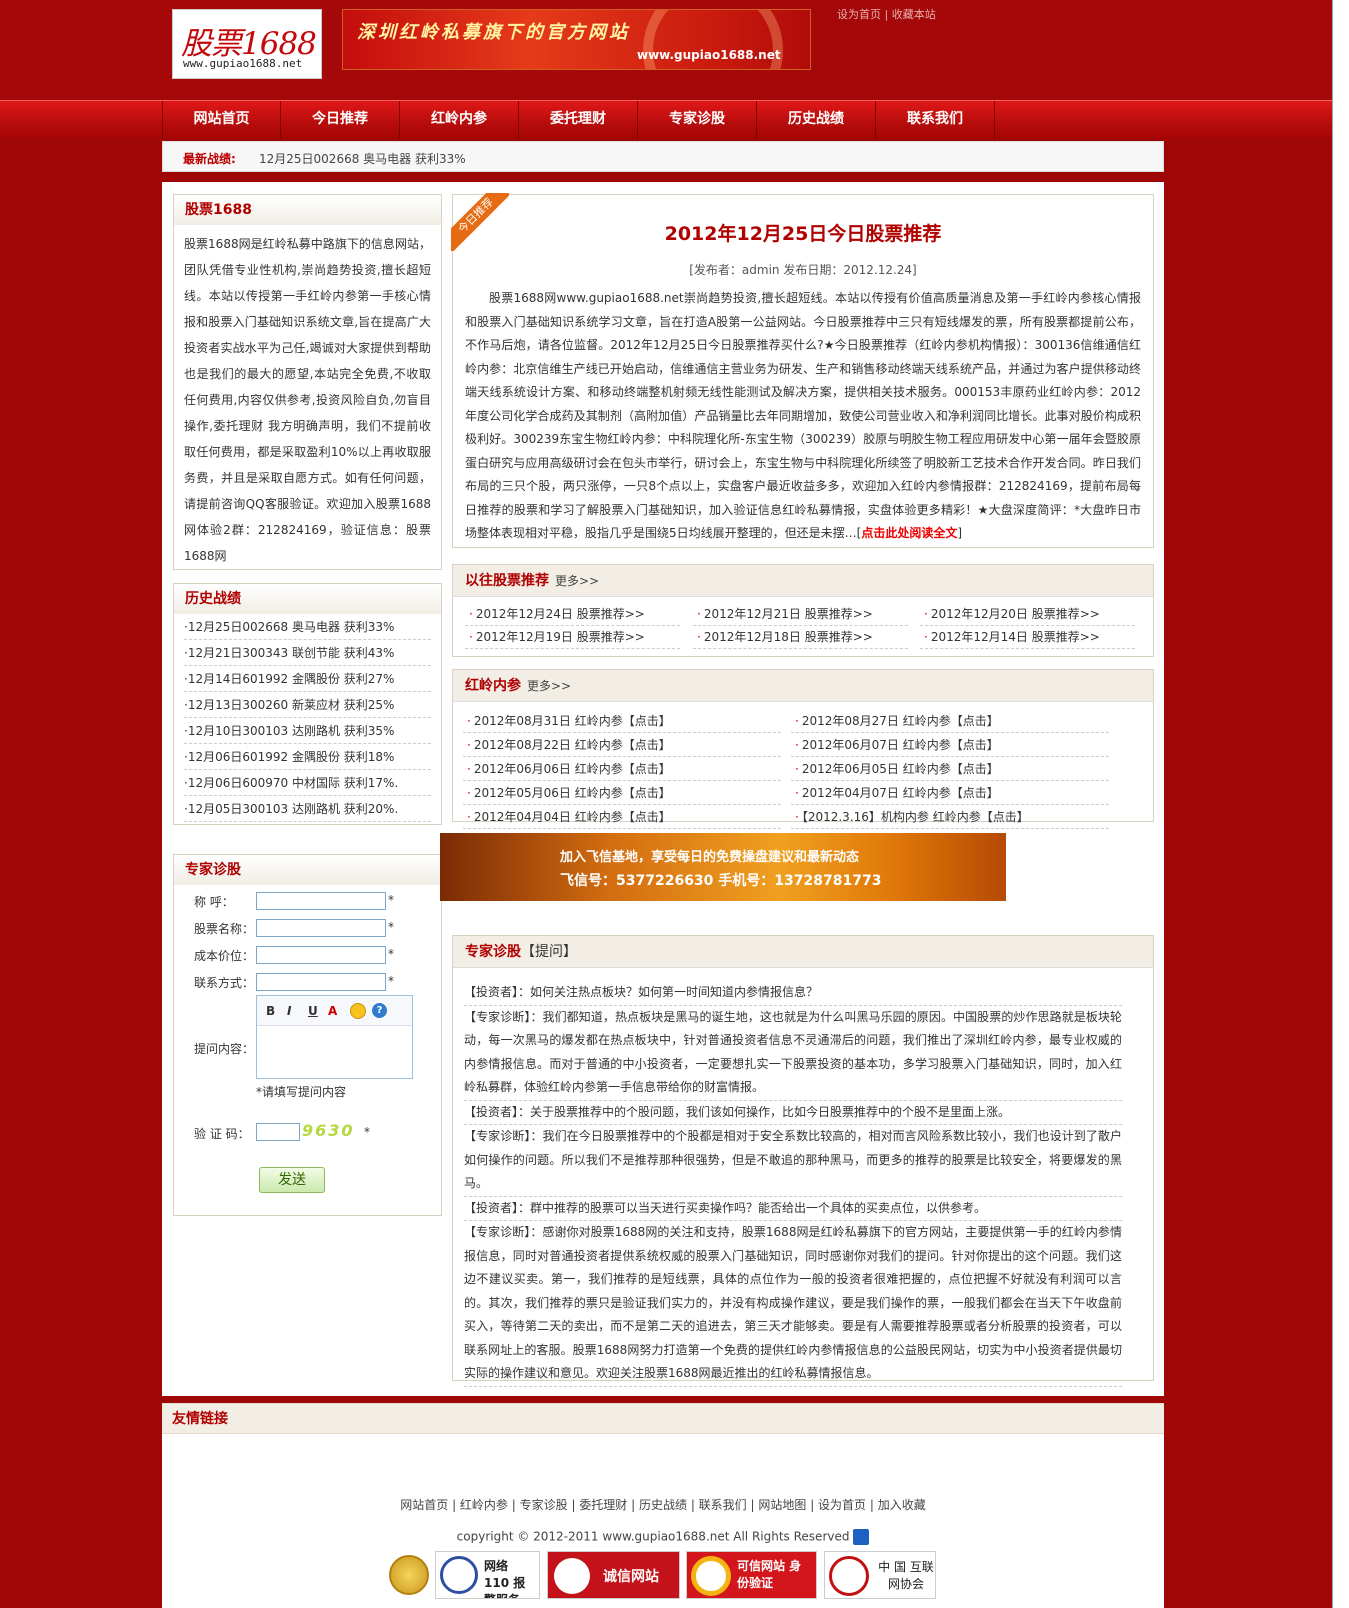 Image resolution: width=1349 pixels, height=1608 pixels. What do you see at coordinates (307, 210) in the screenshot?
I see `intro-title: 股票1688` at bounding box center [307, 210].